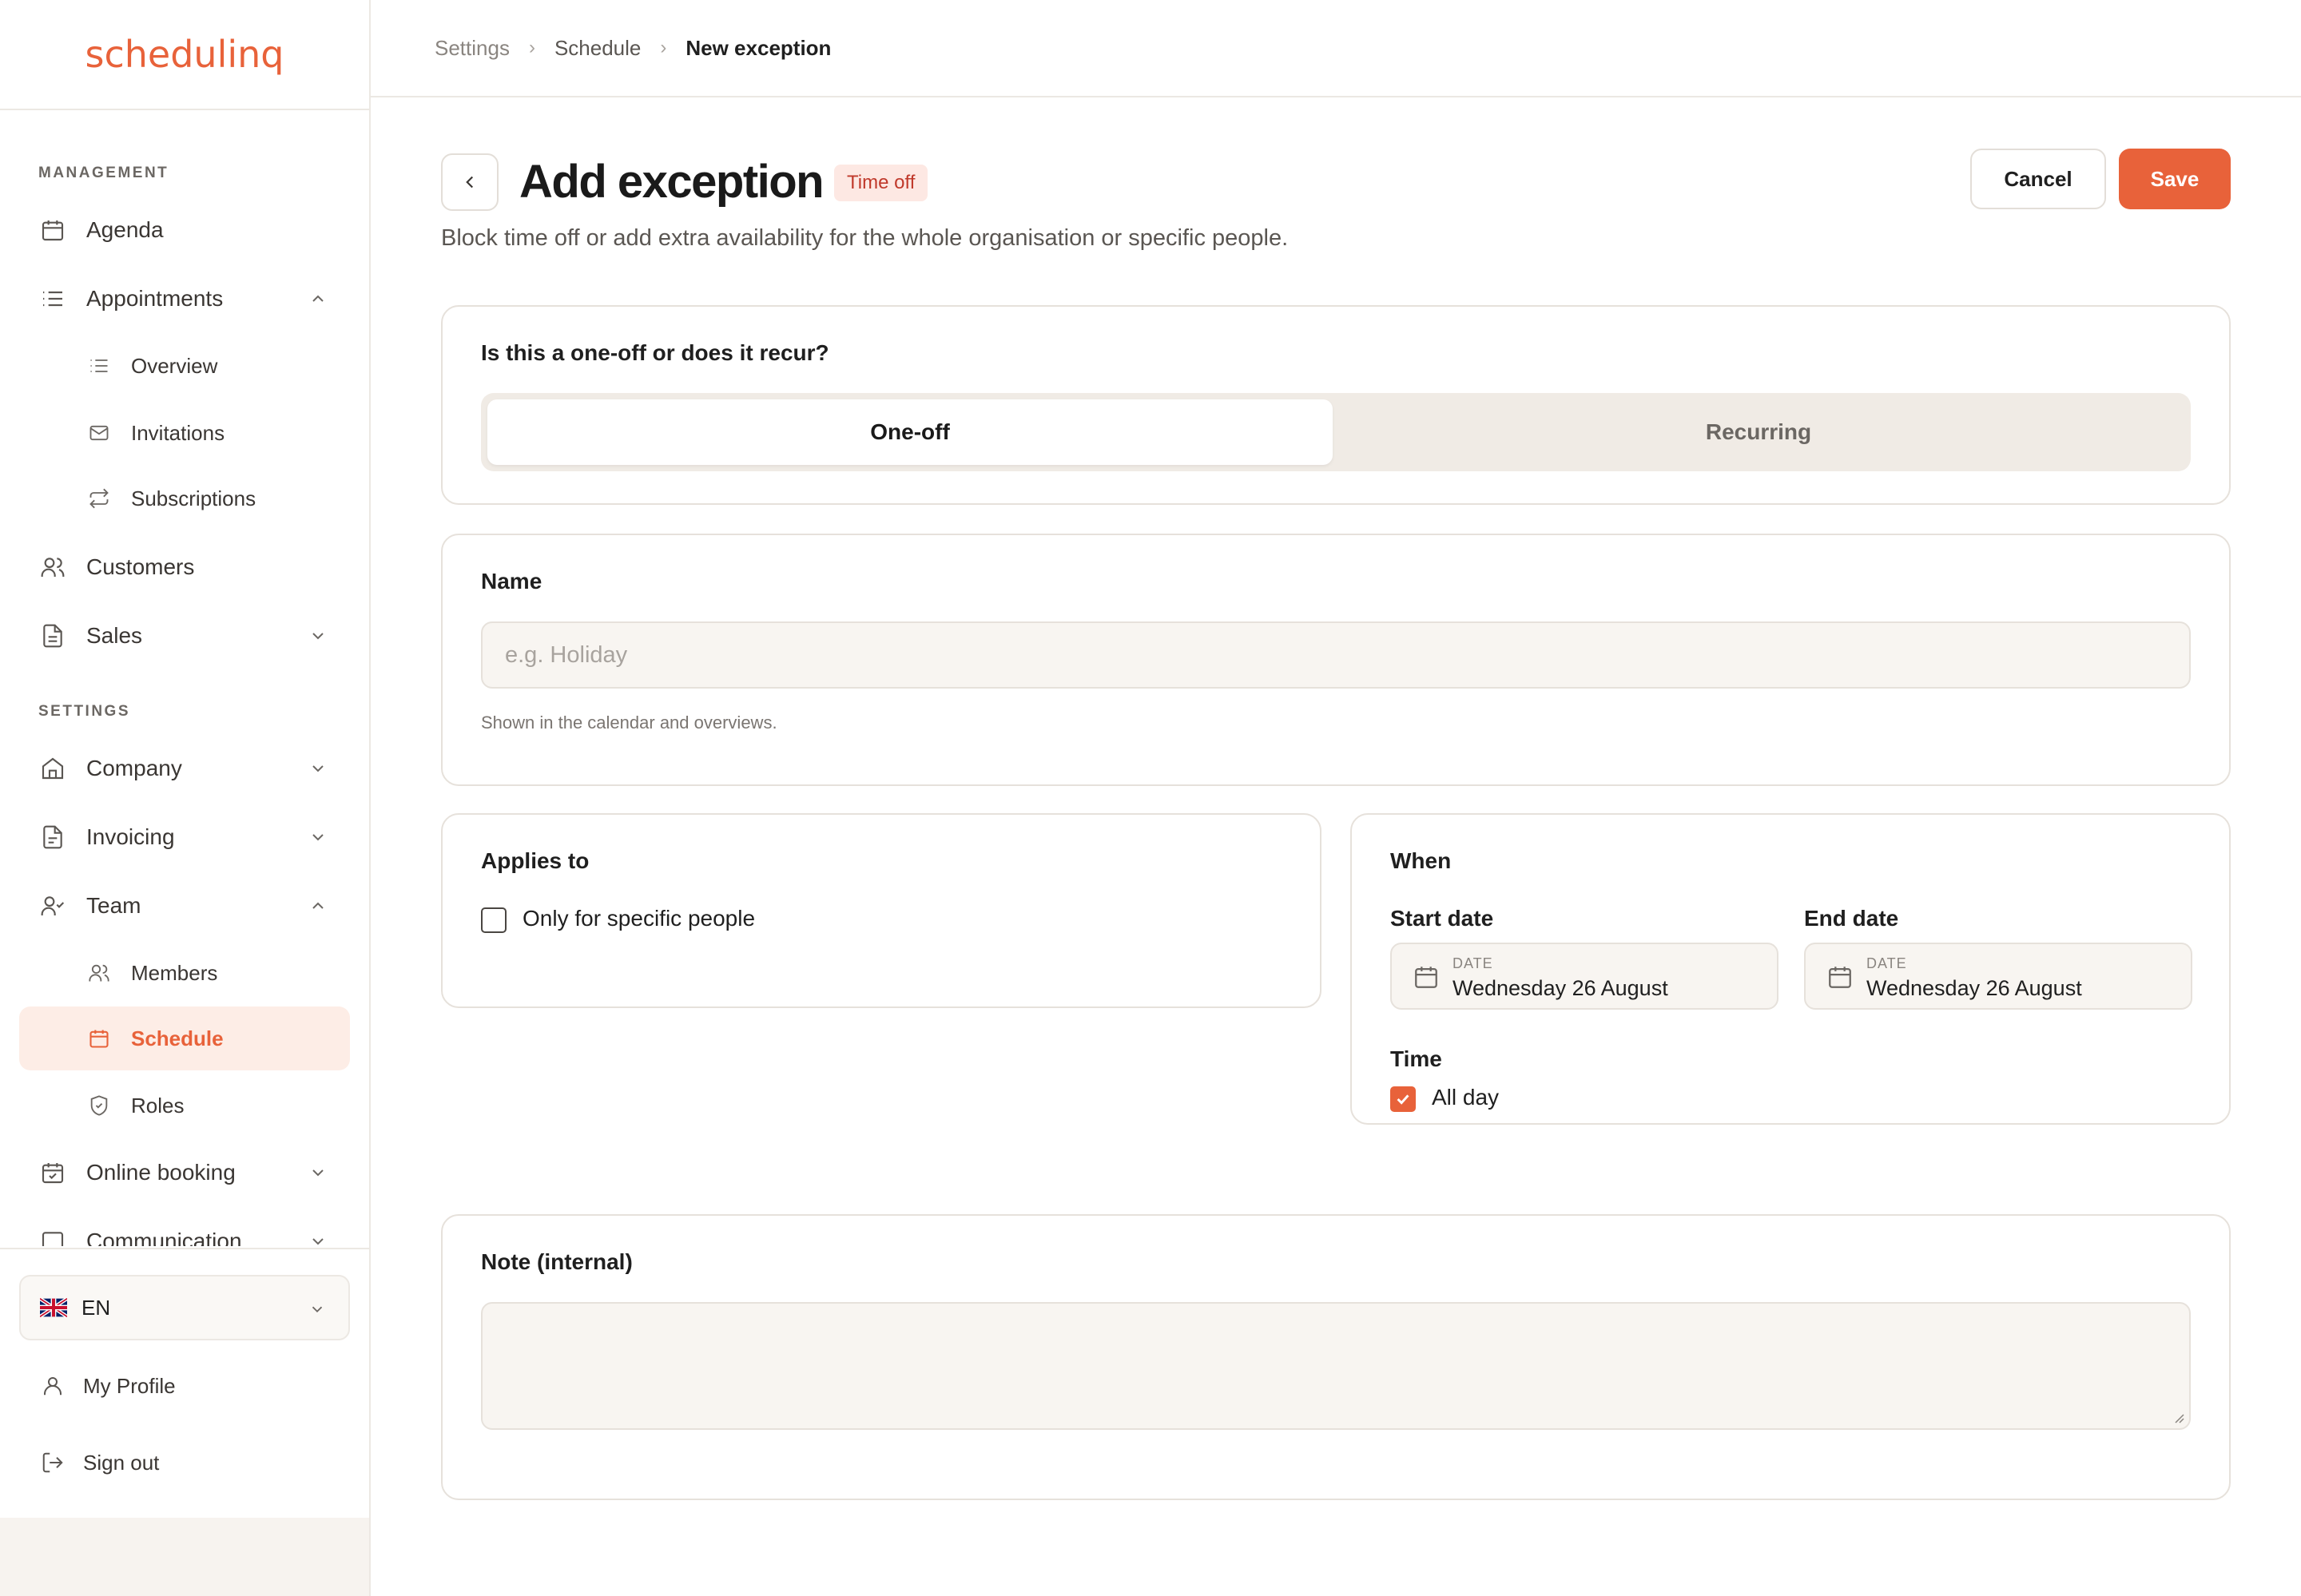 This screenshot has height=1596, width=2301. Describe the element at coordinates (54, 1307) in the screenshot. I see `uk-flag-icon` at that location.